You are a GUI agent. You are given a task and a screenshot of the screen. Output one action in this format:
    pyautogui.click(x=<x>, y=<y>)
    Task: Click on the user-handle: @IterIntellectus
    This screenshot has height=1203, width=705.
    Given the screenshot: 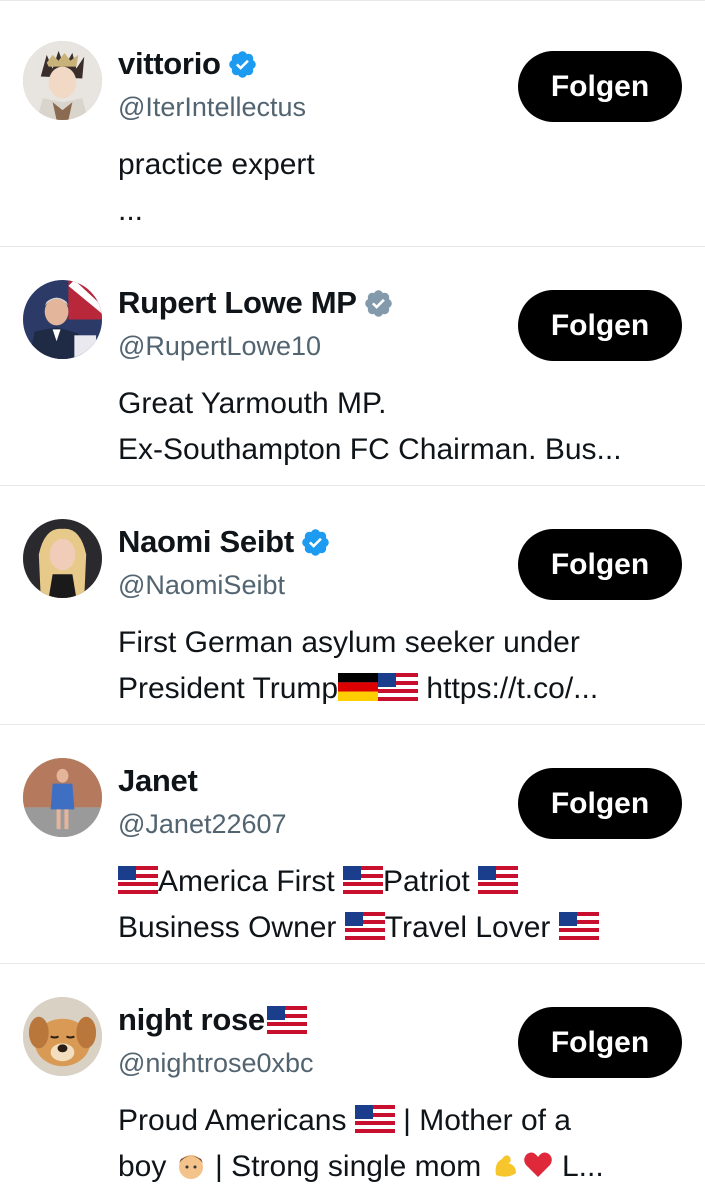 What is the action you would take?
    pyautogui.click(x=212, y=107)
    